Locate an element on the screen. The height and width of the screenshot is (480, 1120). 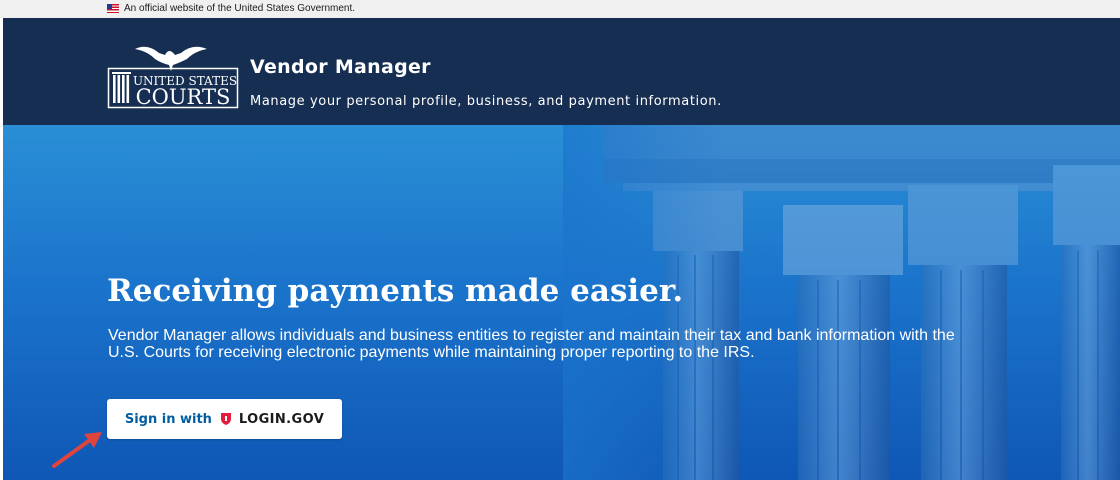
annotation-arrow-icon is located at coordinates (77, 450).